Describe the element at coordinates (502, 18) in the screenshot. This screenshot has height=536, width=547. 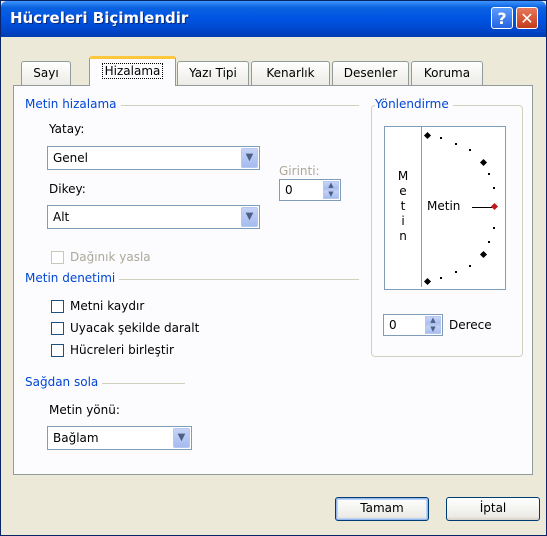
I see `help-button: ?` at that location.